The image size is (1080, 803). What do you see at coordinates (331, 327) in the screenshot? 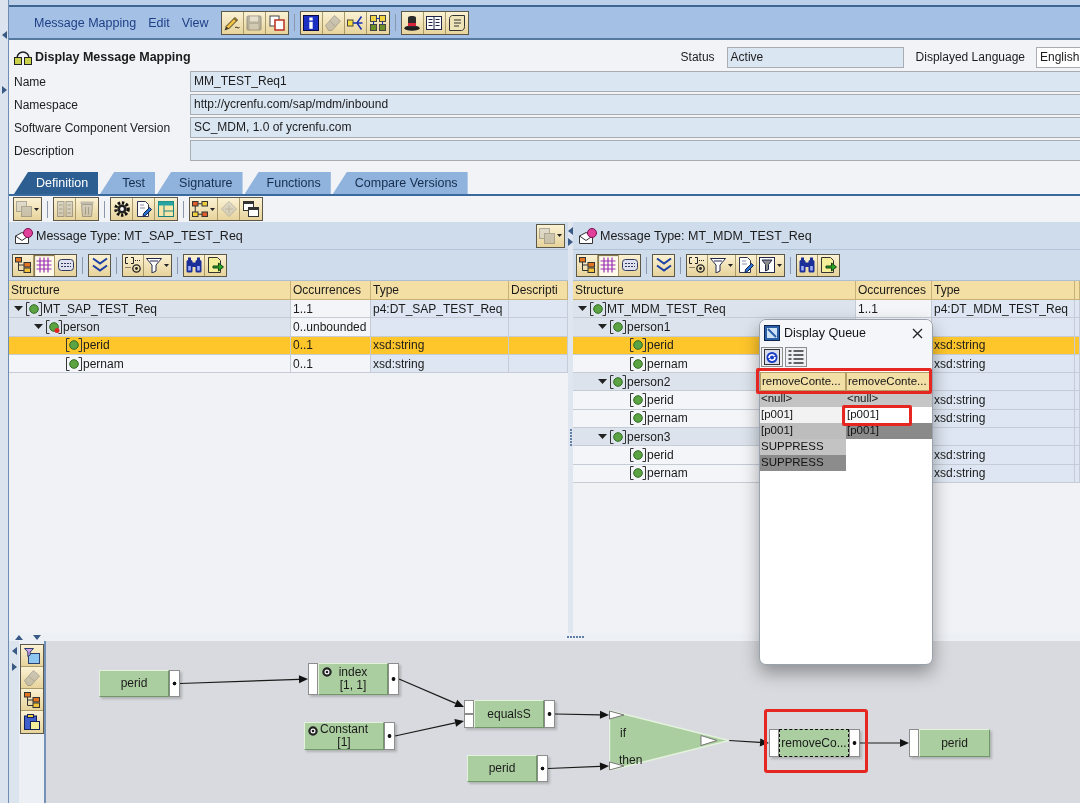
I see `table-cell: 0..unbounded` at bounding box center [331, 327].